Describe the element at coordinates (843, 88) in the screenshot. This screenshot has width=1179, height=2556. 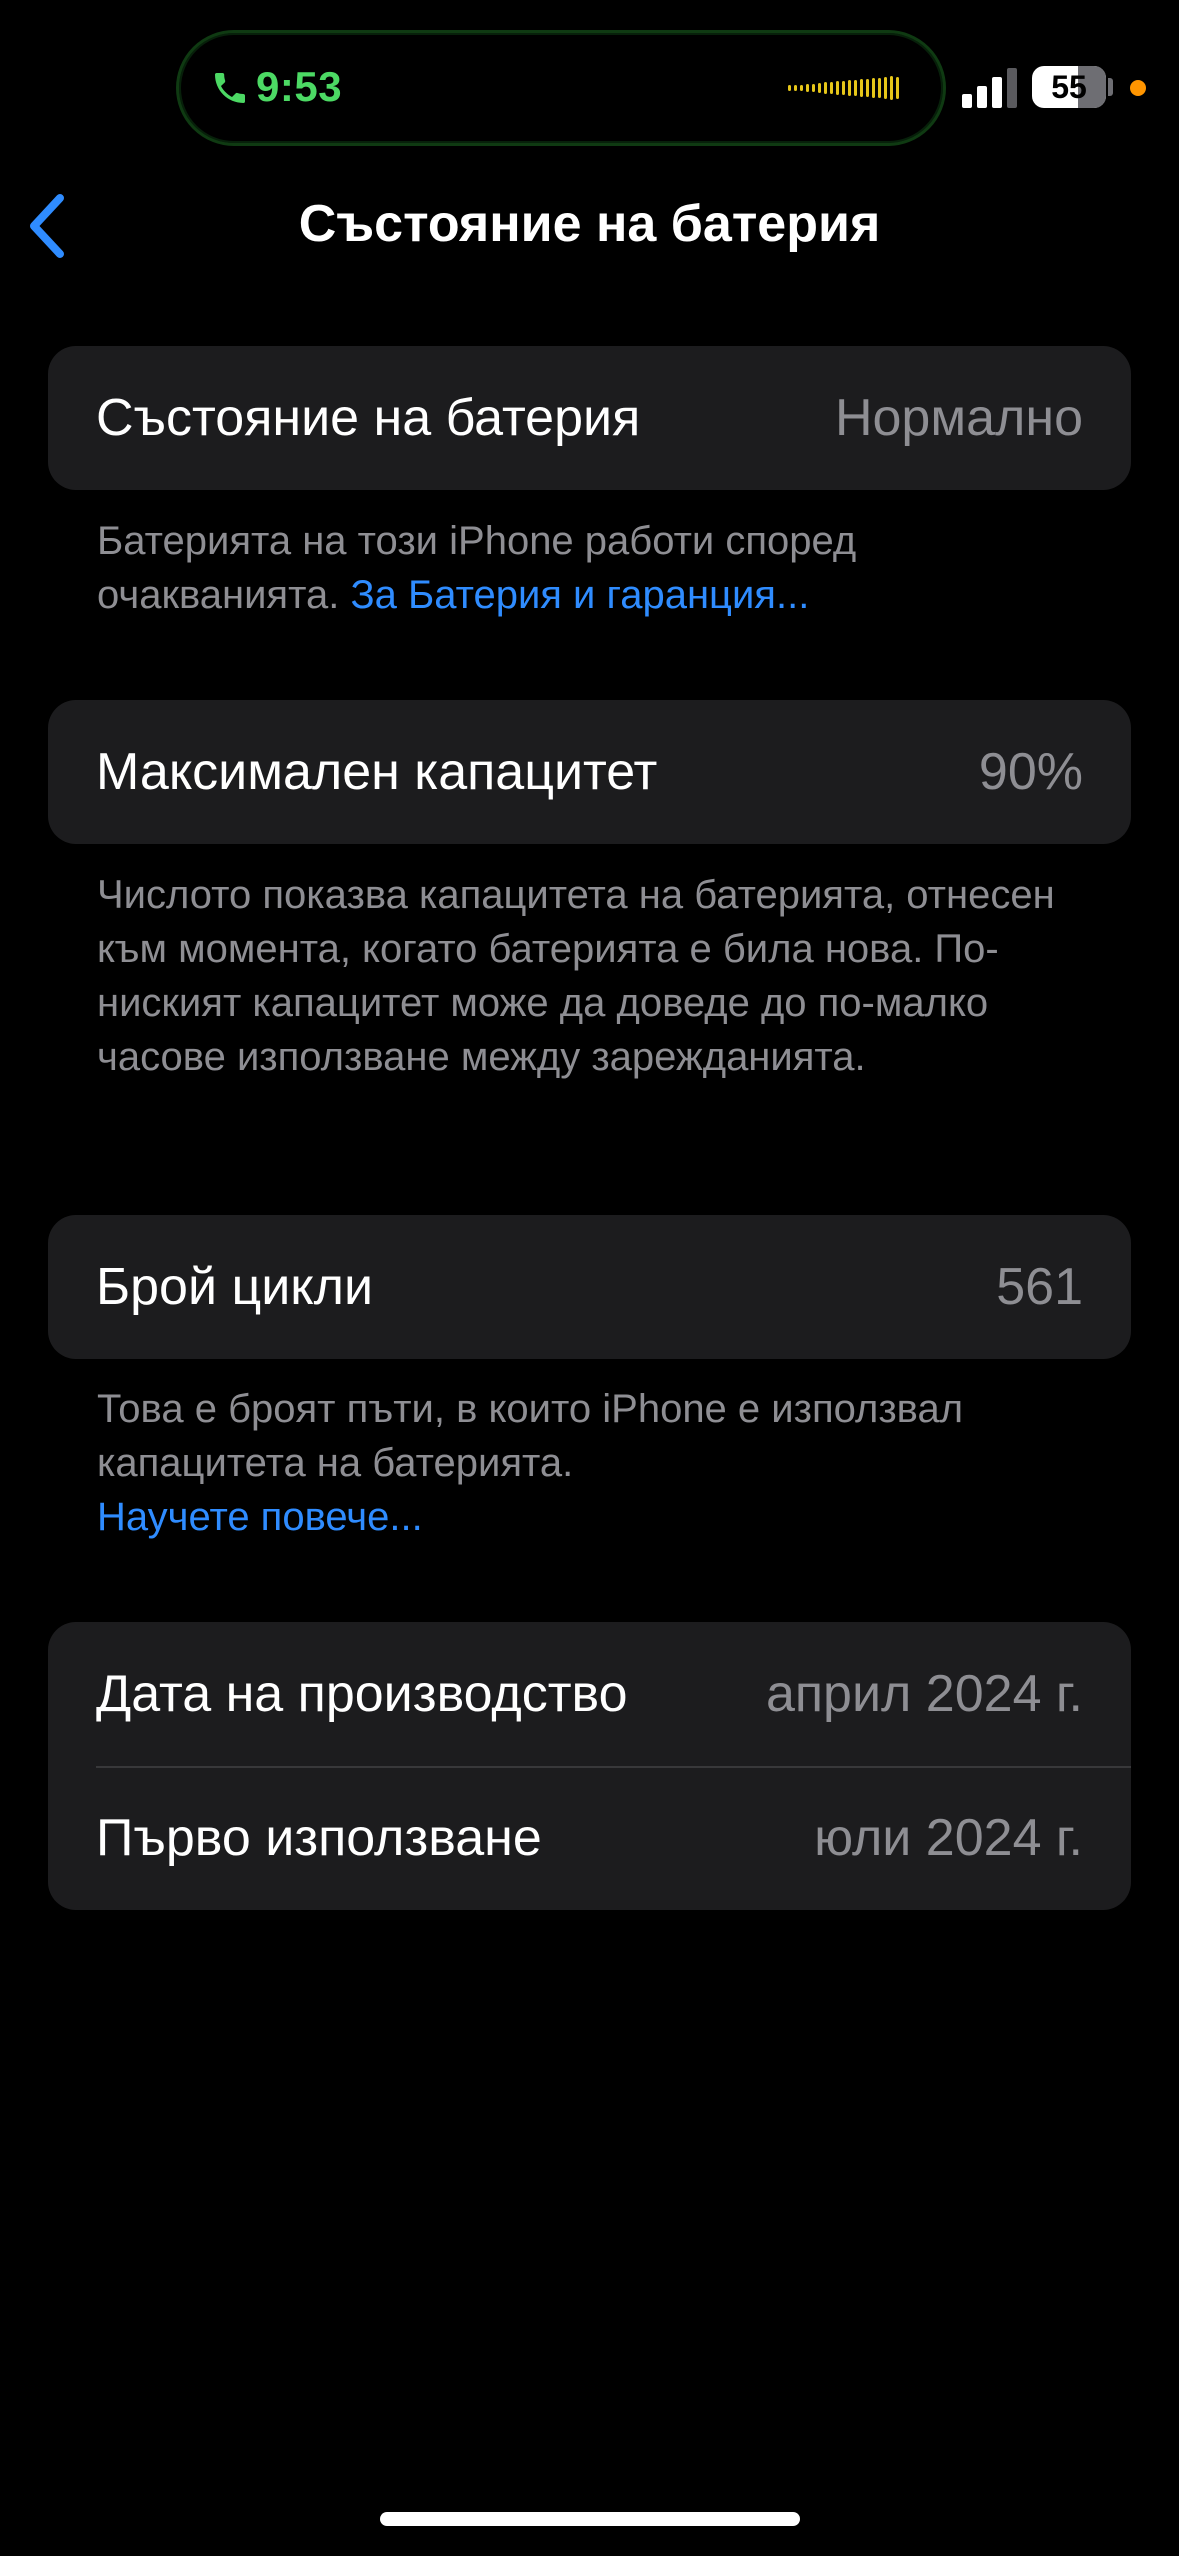
I see `audio-waveform-icon` at that location.